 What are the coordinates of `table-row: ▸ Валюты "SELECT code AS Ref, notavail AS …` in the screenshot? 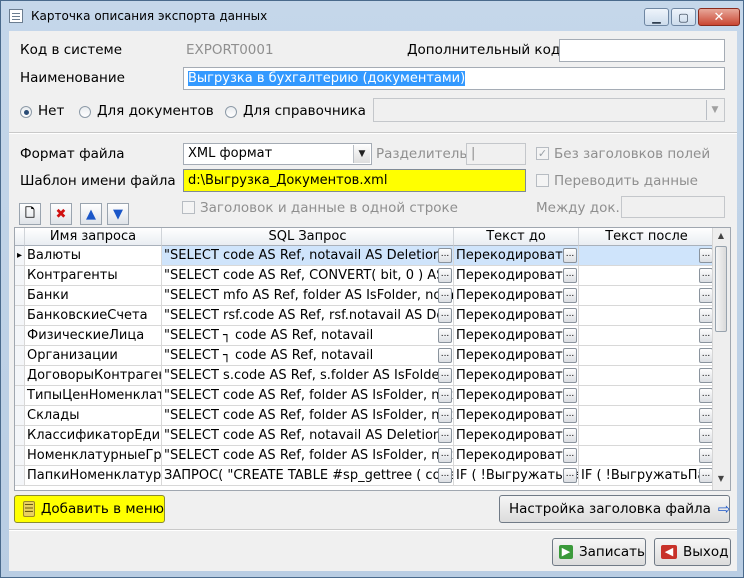 It's located at (365, 256).